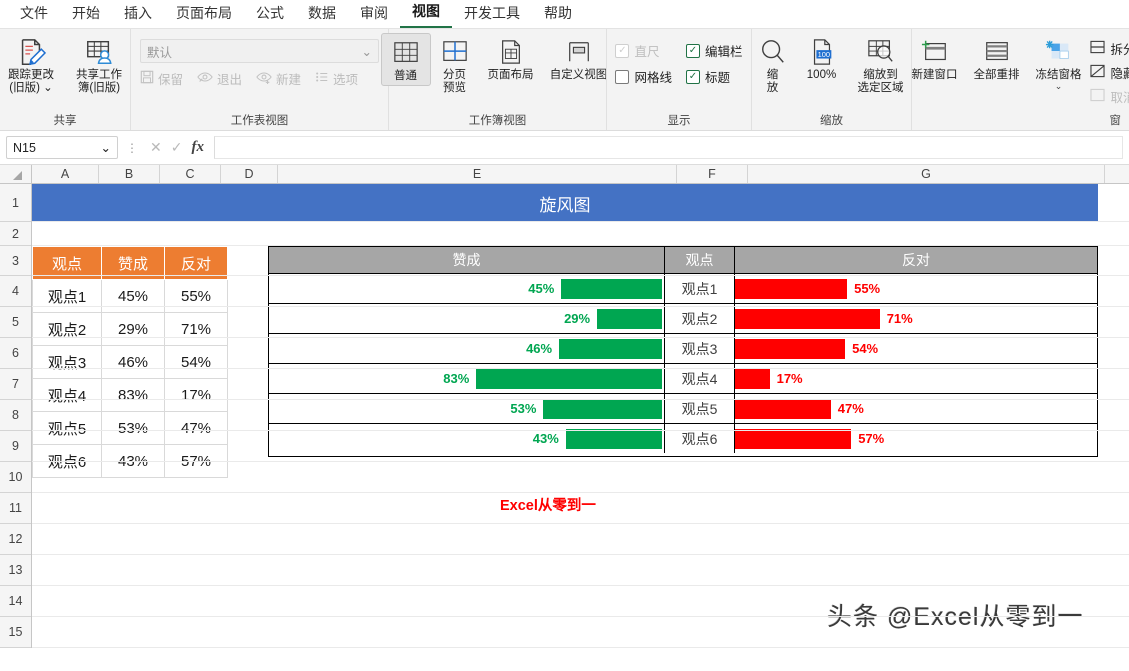 Image resolution: width=1129 pixels, height=671 pixels. I want to click on approve-value-label: 29%, so click(577, 318).